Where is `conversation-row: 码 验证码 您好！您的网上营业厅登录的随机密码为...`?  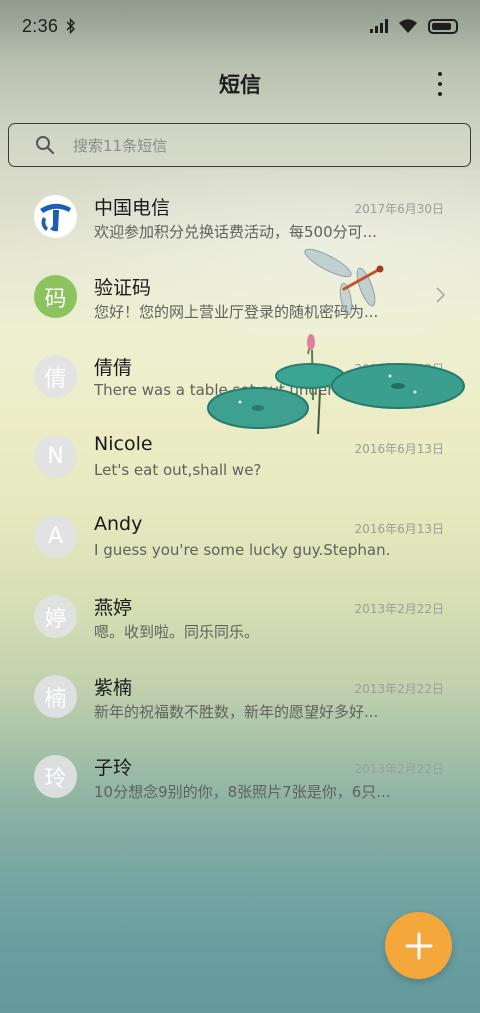
conversation-row: 码 验证码 您好！您的网上营业厅登录的随机密码为... is located at coordinates (240, 296).